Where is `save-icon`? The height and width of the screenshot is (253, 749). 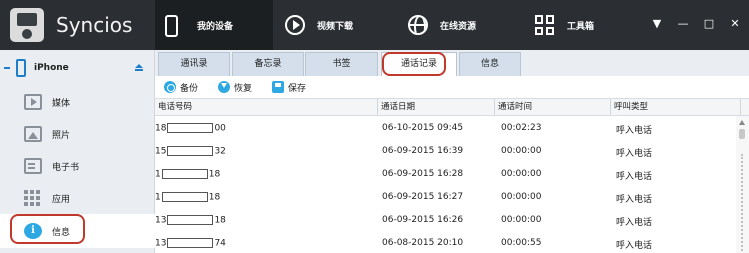 save-icon is located at coordinates (278, 87).